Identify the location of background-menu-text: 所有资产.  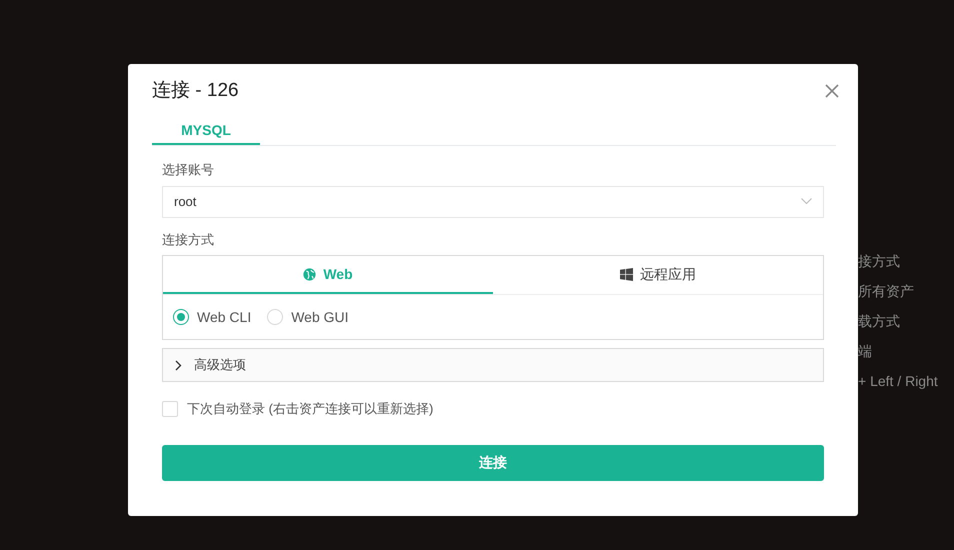
(886, 291).